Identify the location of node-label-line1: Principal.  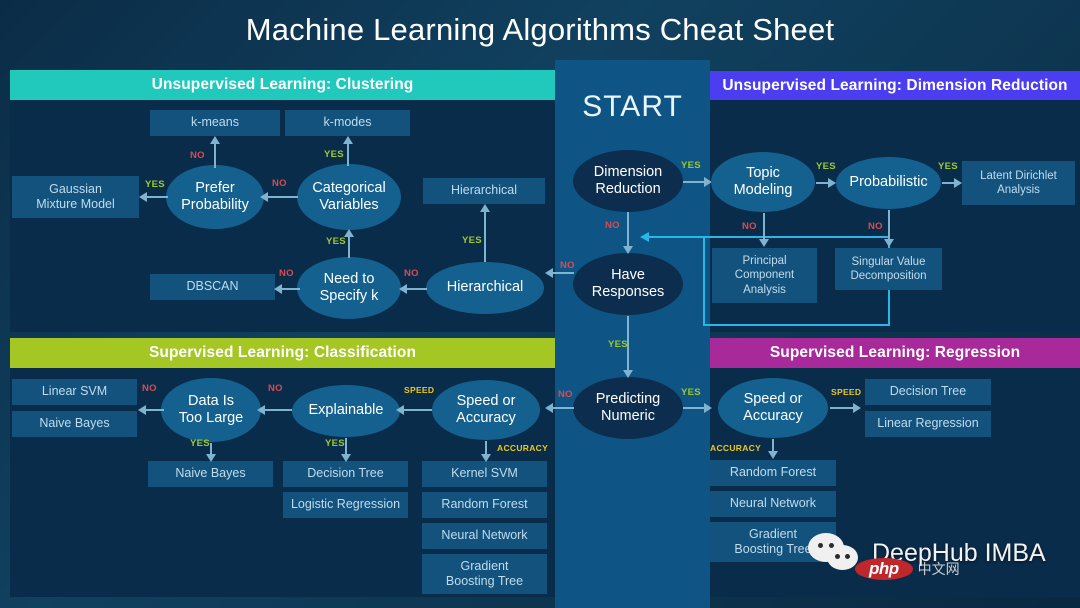
(764, 261).